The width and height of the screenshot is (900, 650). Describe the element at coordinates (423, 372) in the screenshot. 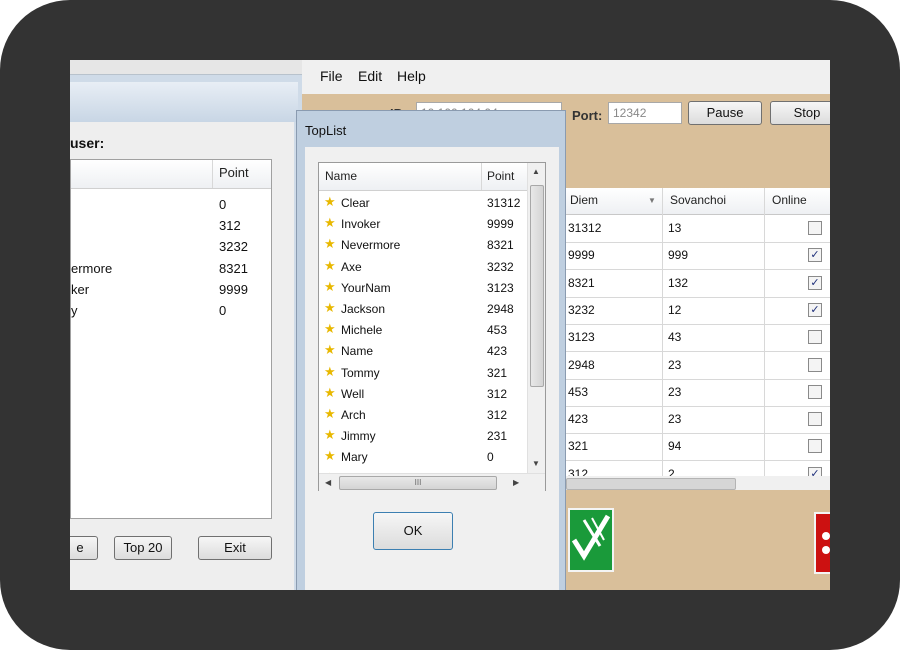

I see `toplist-row: ★ Tommy 321` at that location.